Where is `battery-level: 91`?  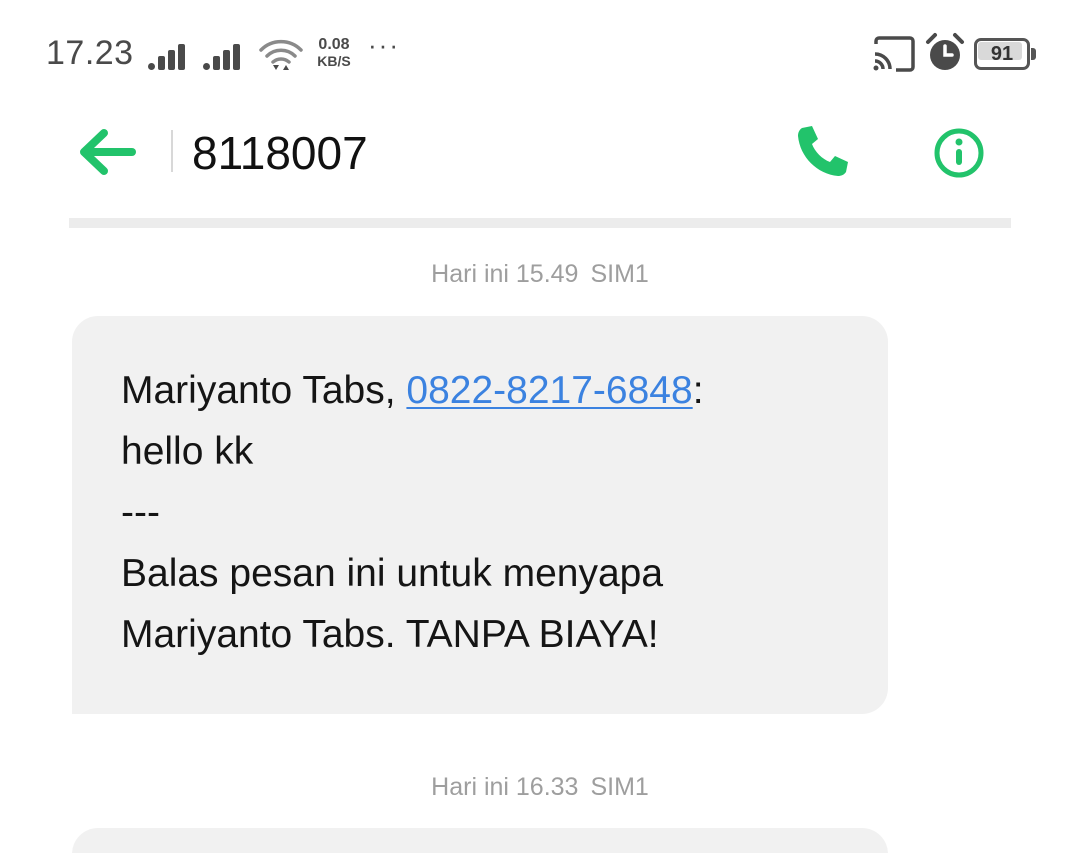 battery-level: 91 is located at coordinates (1002, 54).